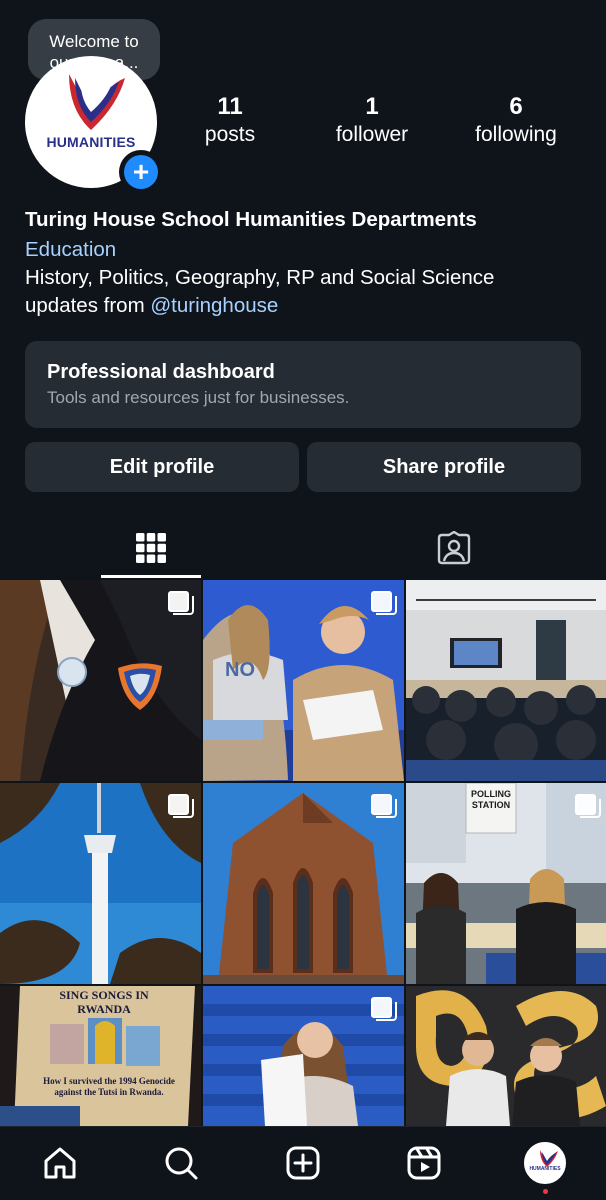  I want to click on book-title: SING SONGS IN RWANDA, so click(104, 1002).